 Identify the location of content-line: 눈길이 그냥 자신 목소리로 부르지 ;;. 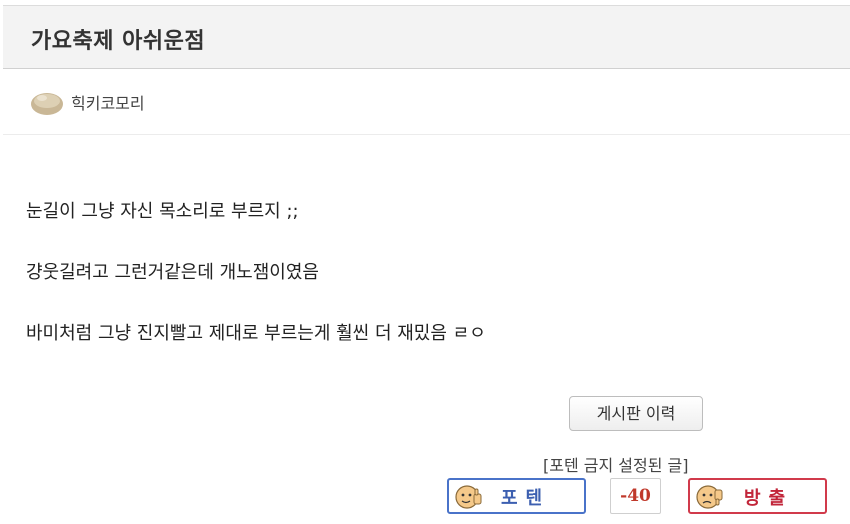
(162, 211).